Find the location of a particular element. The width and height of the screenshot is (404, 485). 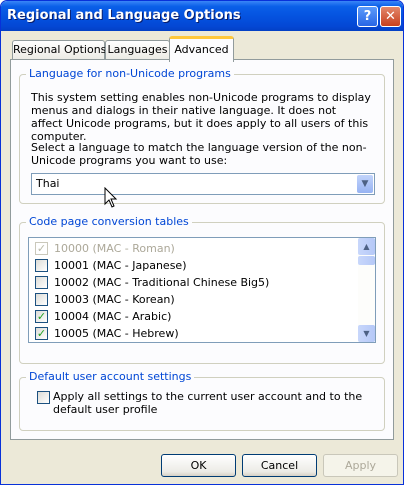

tab-languages: Languages is located at coordinates (137, 49).